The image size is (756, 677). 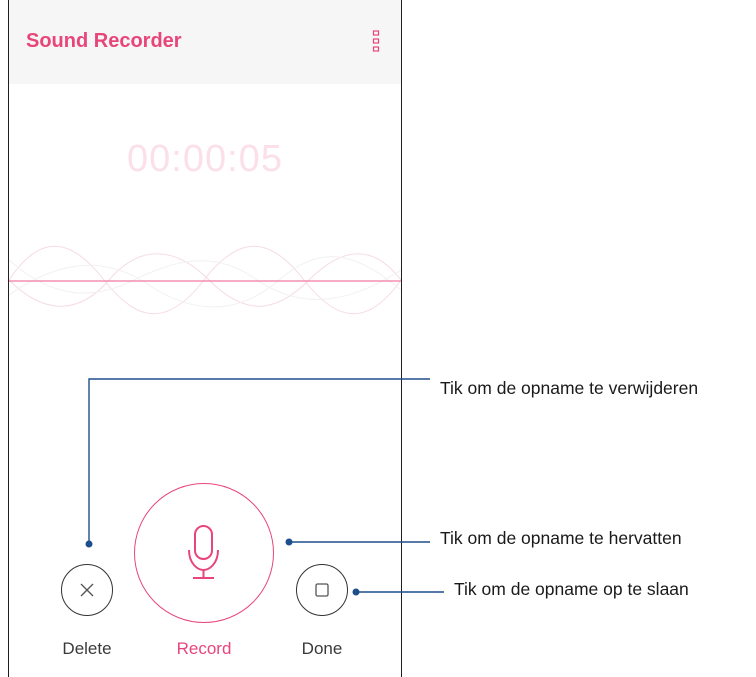 I want to click on app-bar: Sound Recorder, so click(x=205, y=42).